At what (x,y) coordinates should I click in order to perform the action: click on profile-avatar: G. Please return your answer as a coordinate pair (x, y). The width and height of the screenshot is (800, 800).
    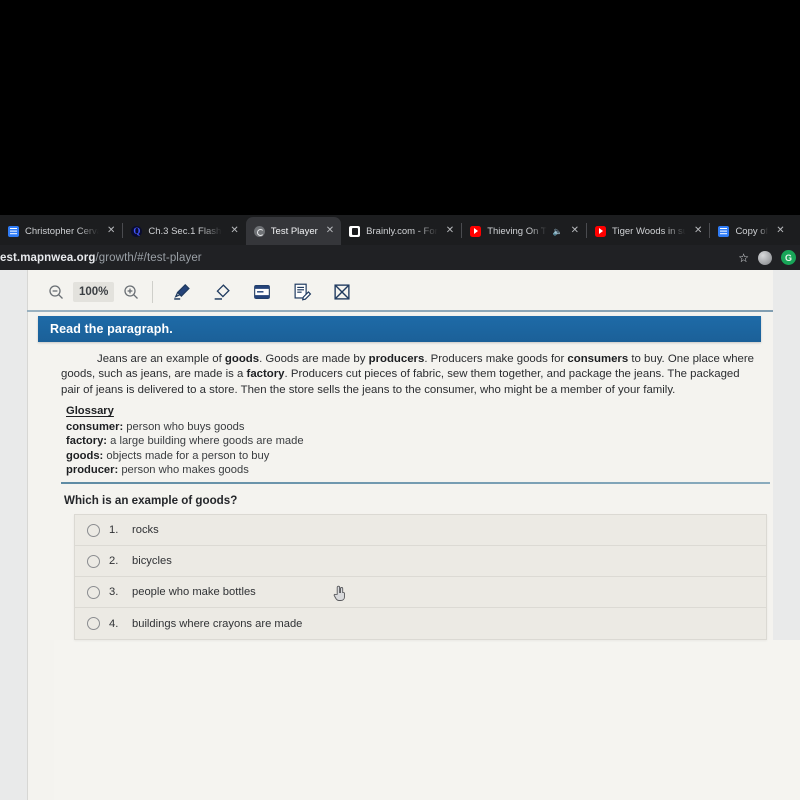
    Looking at the image, I should click on (788, 257).